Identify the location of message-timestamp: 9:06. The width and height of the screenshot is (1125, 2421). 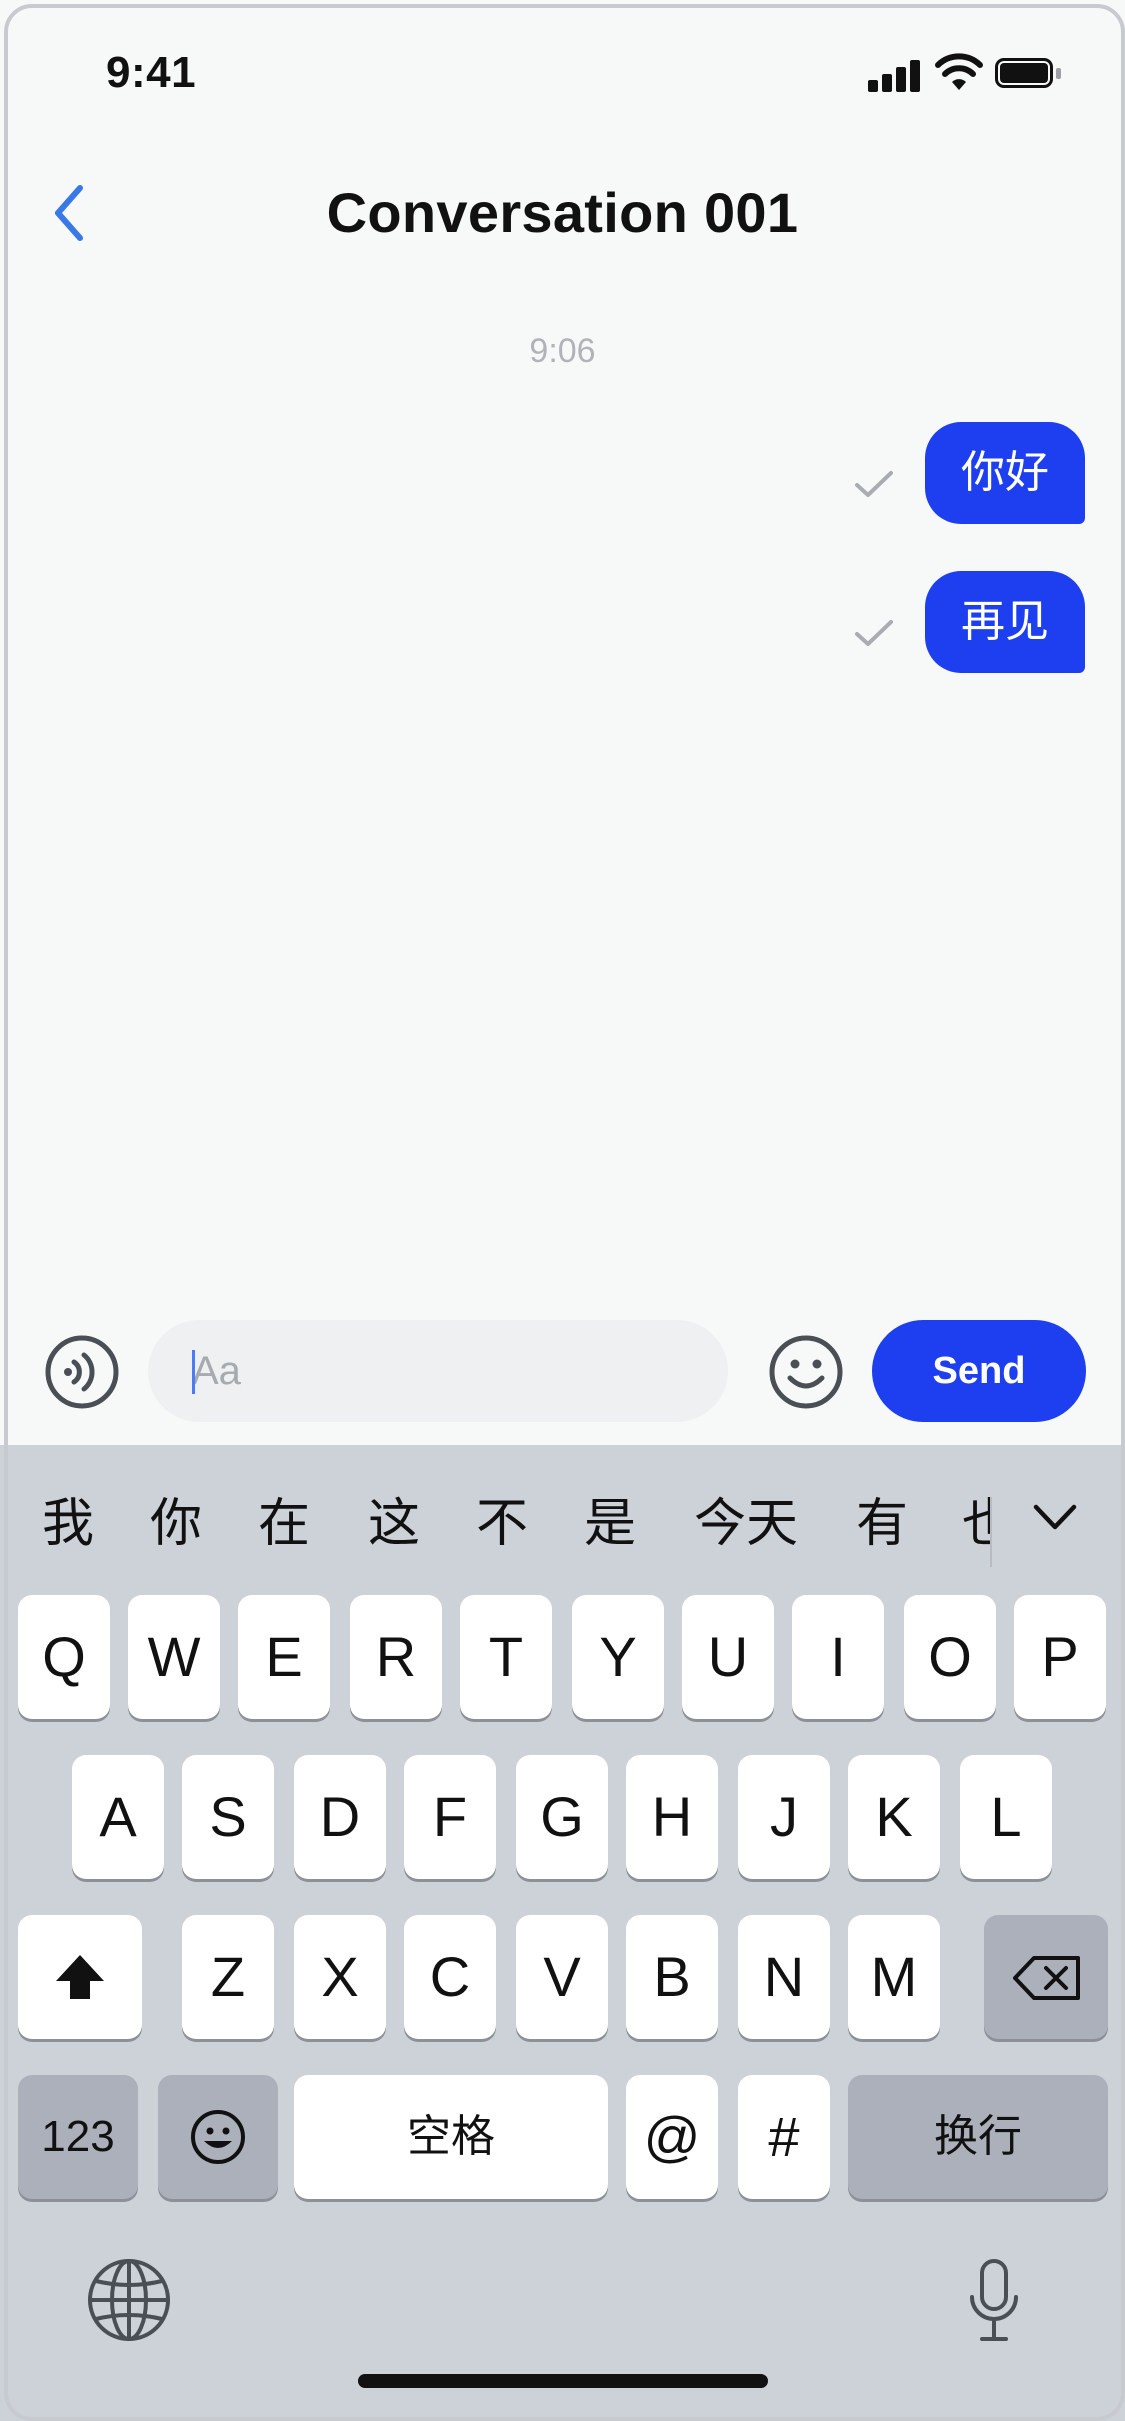
(562, 351).